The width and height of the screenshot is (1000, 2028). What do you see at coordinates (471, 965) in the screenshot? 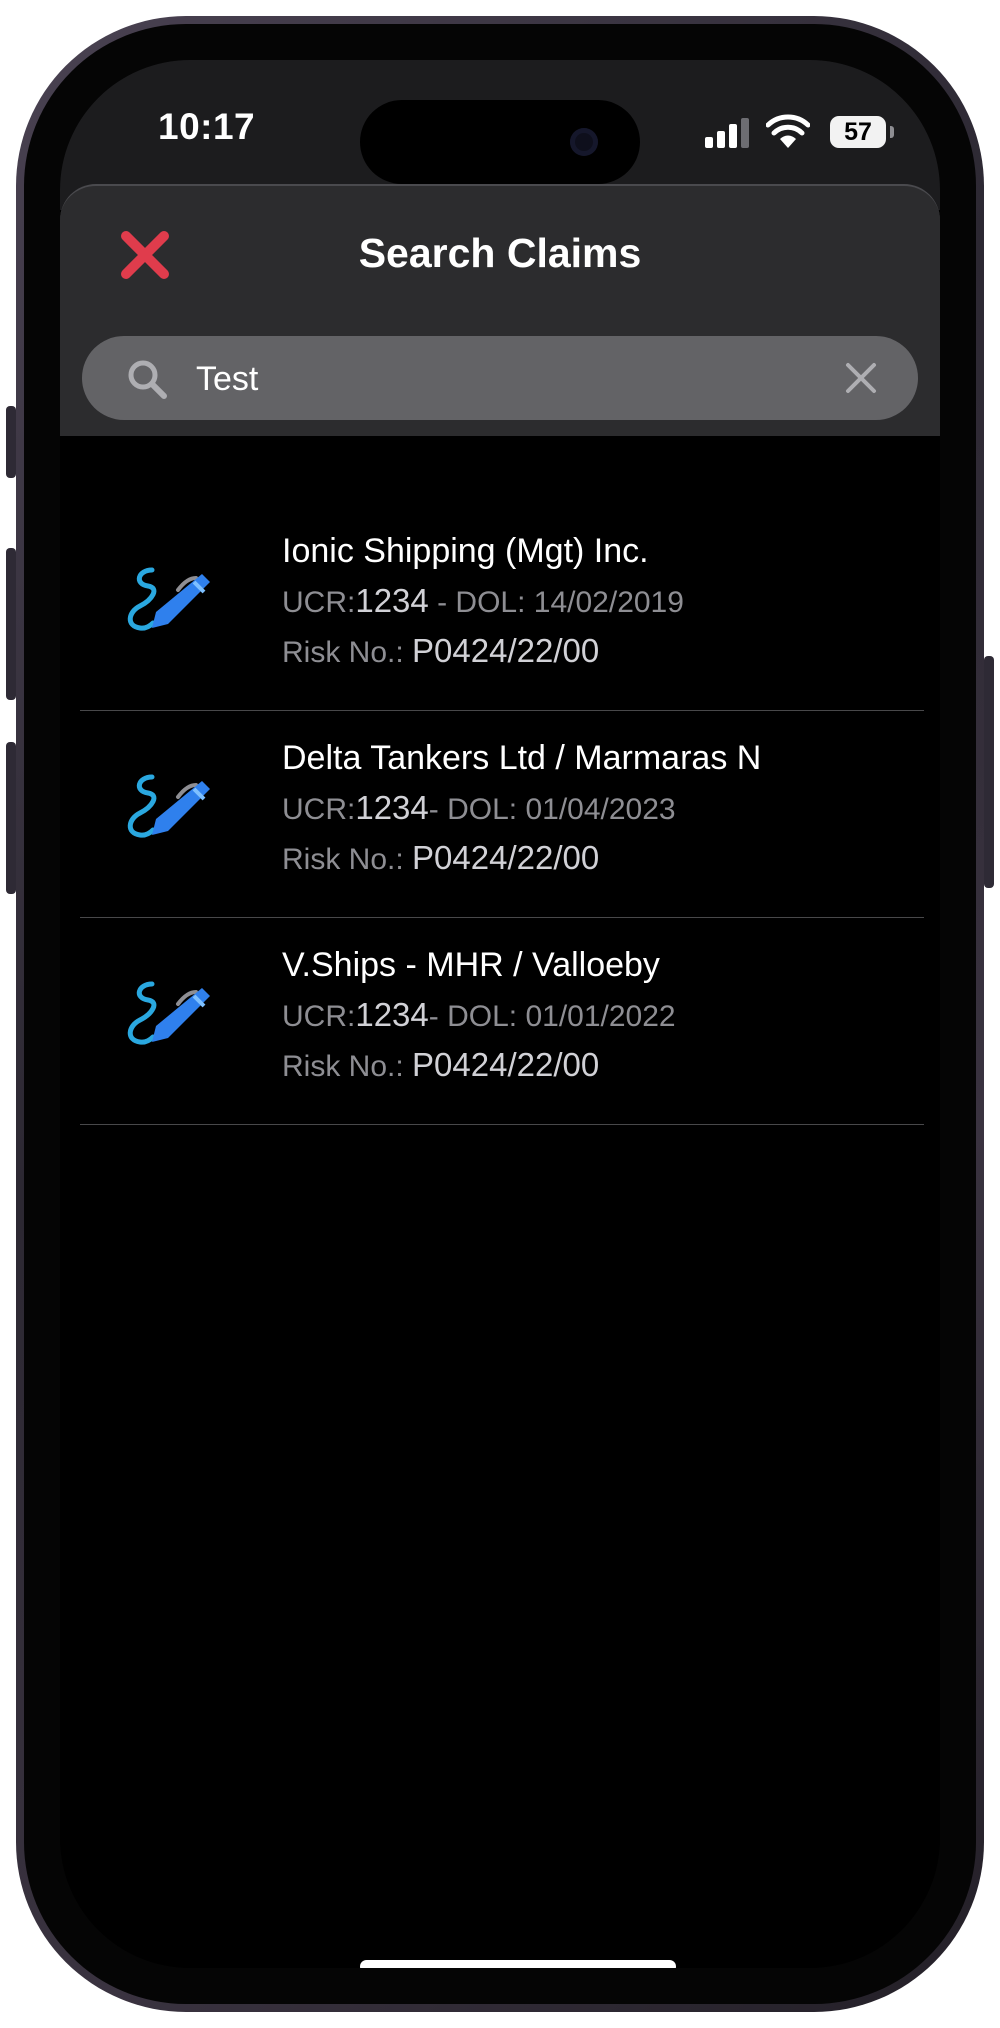
I see `claim-insured-name: V.Ships - MHR / Valloeby` at bounding box center [471, 965].